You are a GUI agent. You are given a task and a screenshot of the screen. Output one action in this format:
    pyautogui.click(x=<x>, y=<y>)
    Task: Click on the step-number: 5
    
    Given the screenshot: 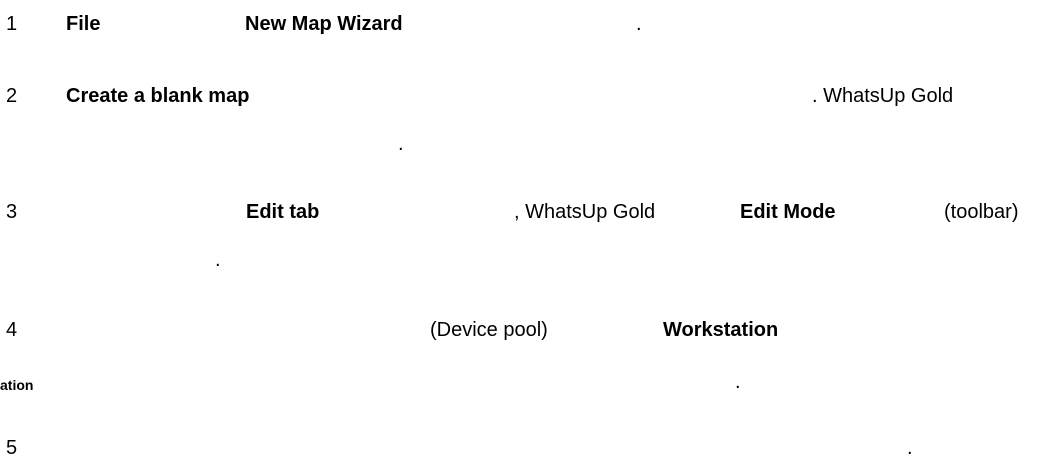 What is the action you would take?
    pyautogui.click(x=12, y=448)
    